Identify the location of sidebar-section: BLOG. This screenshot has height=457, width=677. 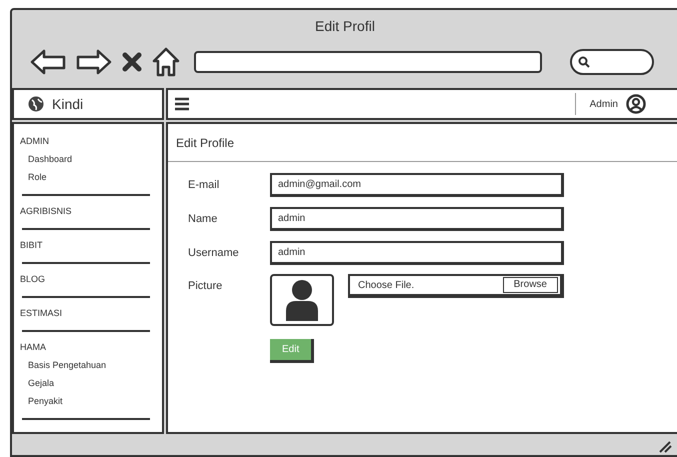
(33, 279).